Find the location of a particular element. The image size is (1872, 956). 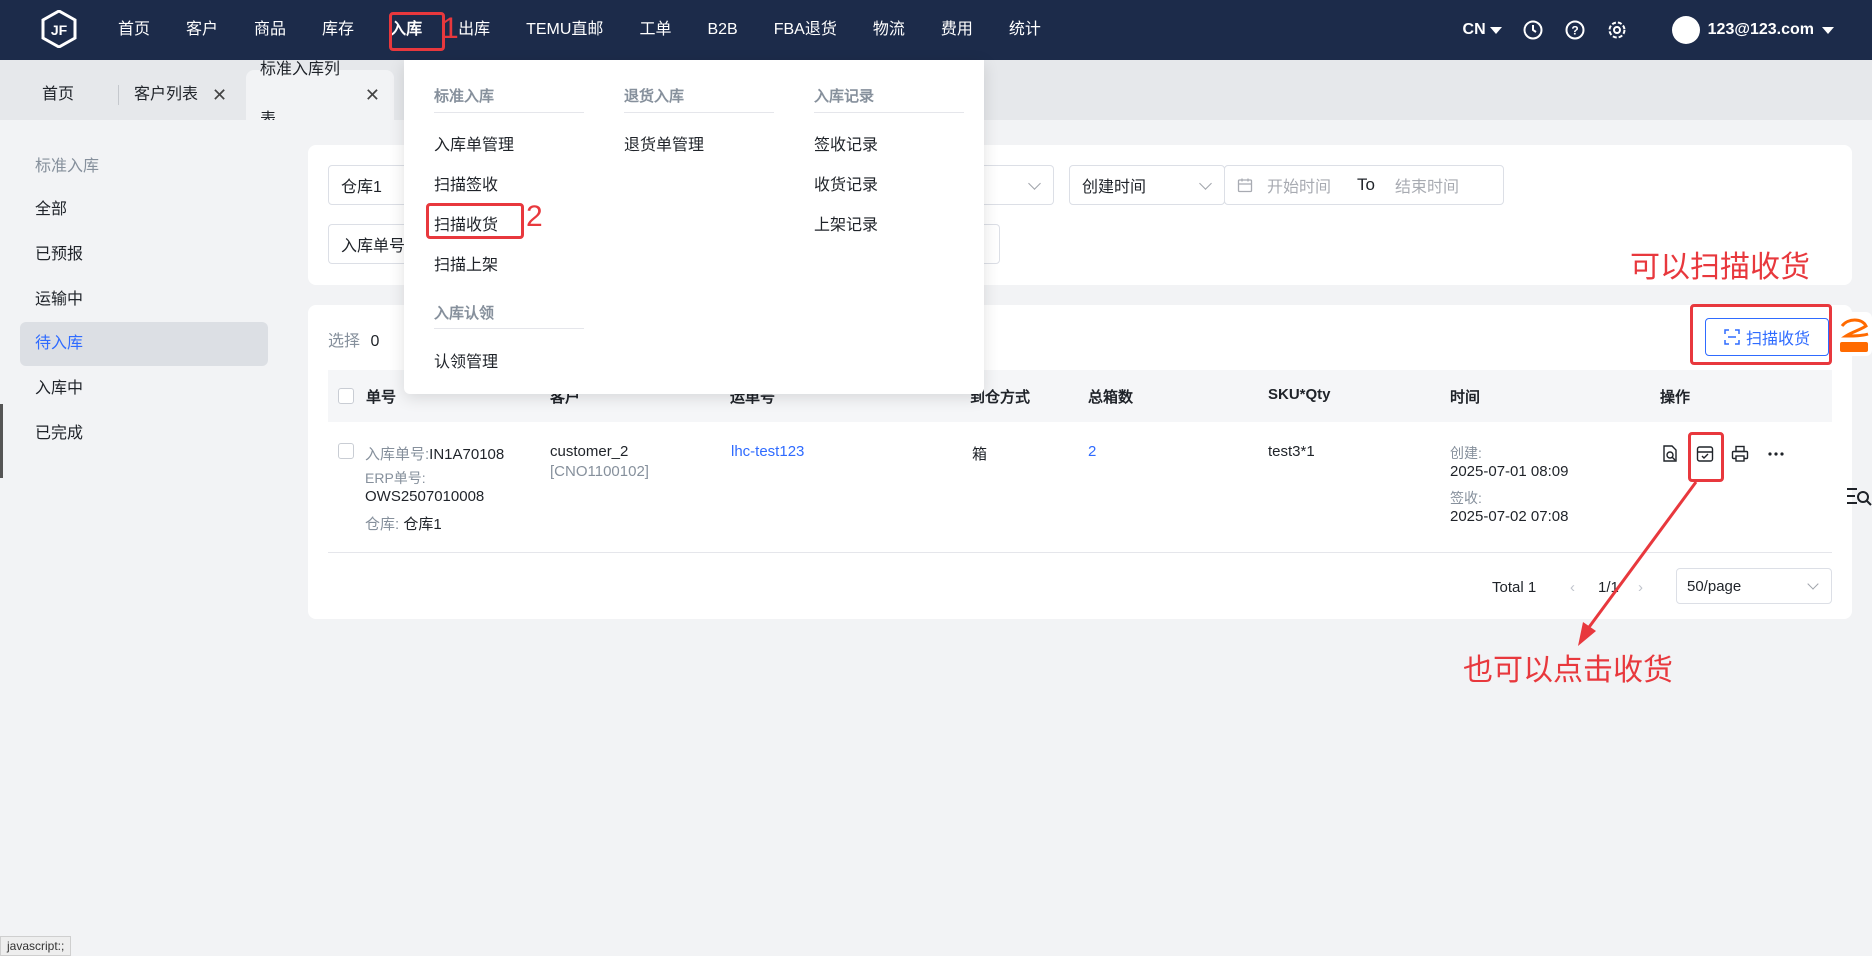

annotation-step-2: 2 is located at coordinates (534, 216).